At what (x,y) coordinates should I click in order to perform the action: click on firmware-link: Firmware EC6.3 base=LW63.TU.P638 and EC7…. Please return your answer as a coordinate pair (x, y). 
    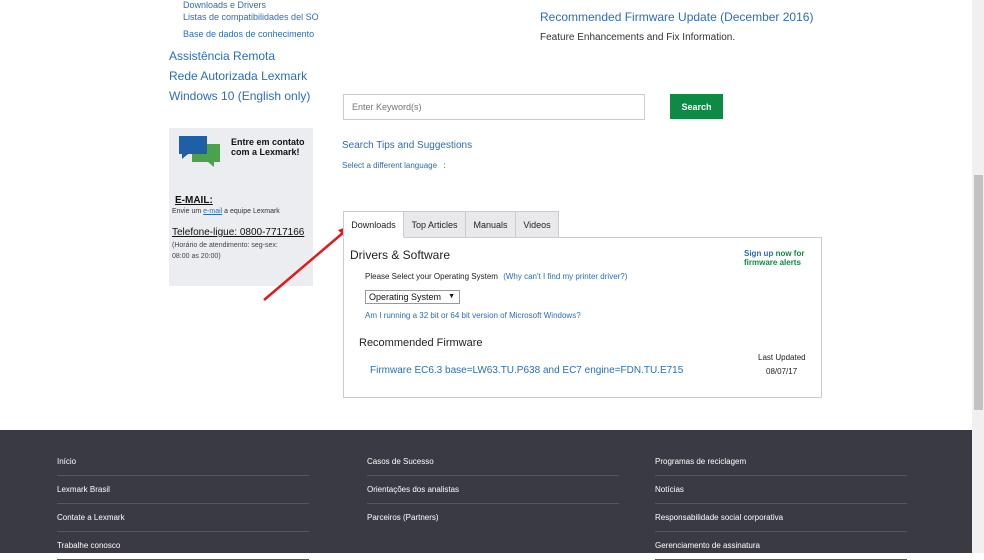
    Looking at the image, I should click on (526, 370).